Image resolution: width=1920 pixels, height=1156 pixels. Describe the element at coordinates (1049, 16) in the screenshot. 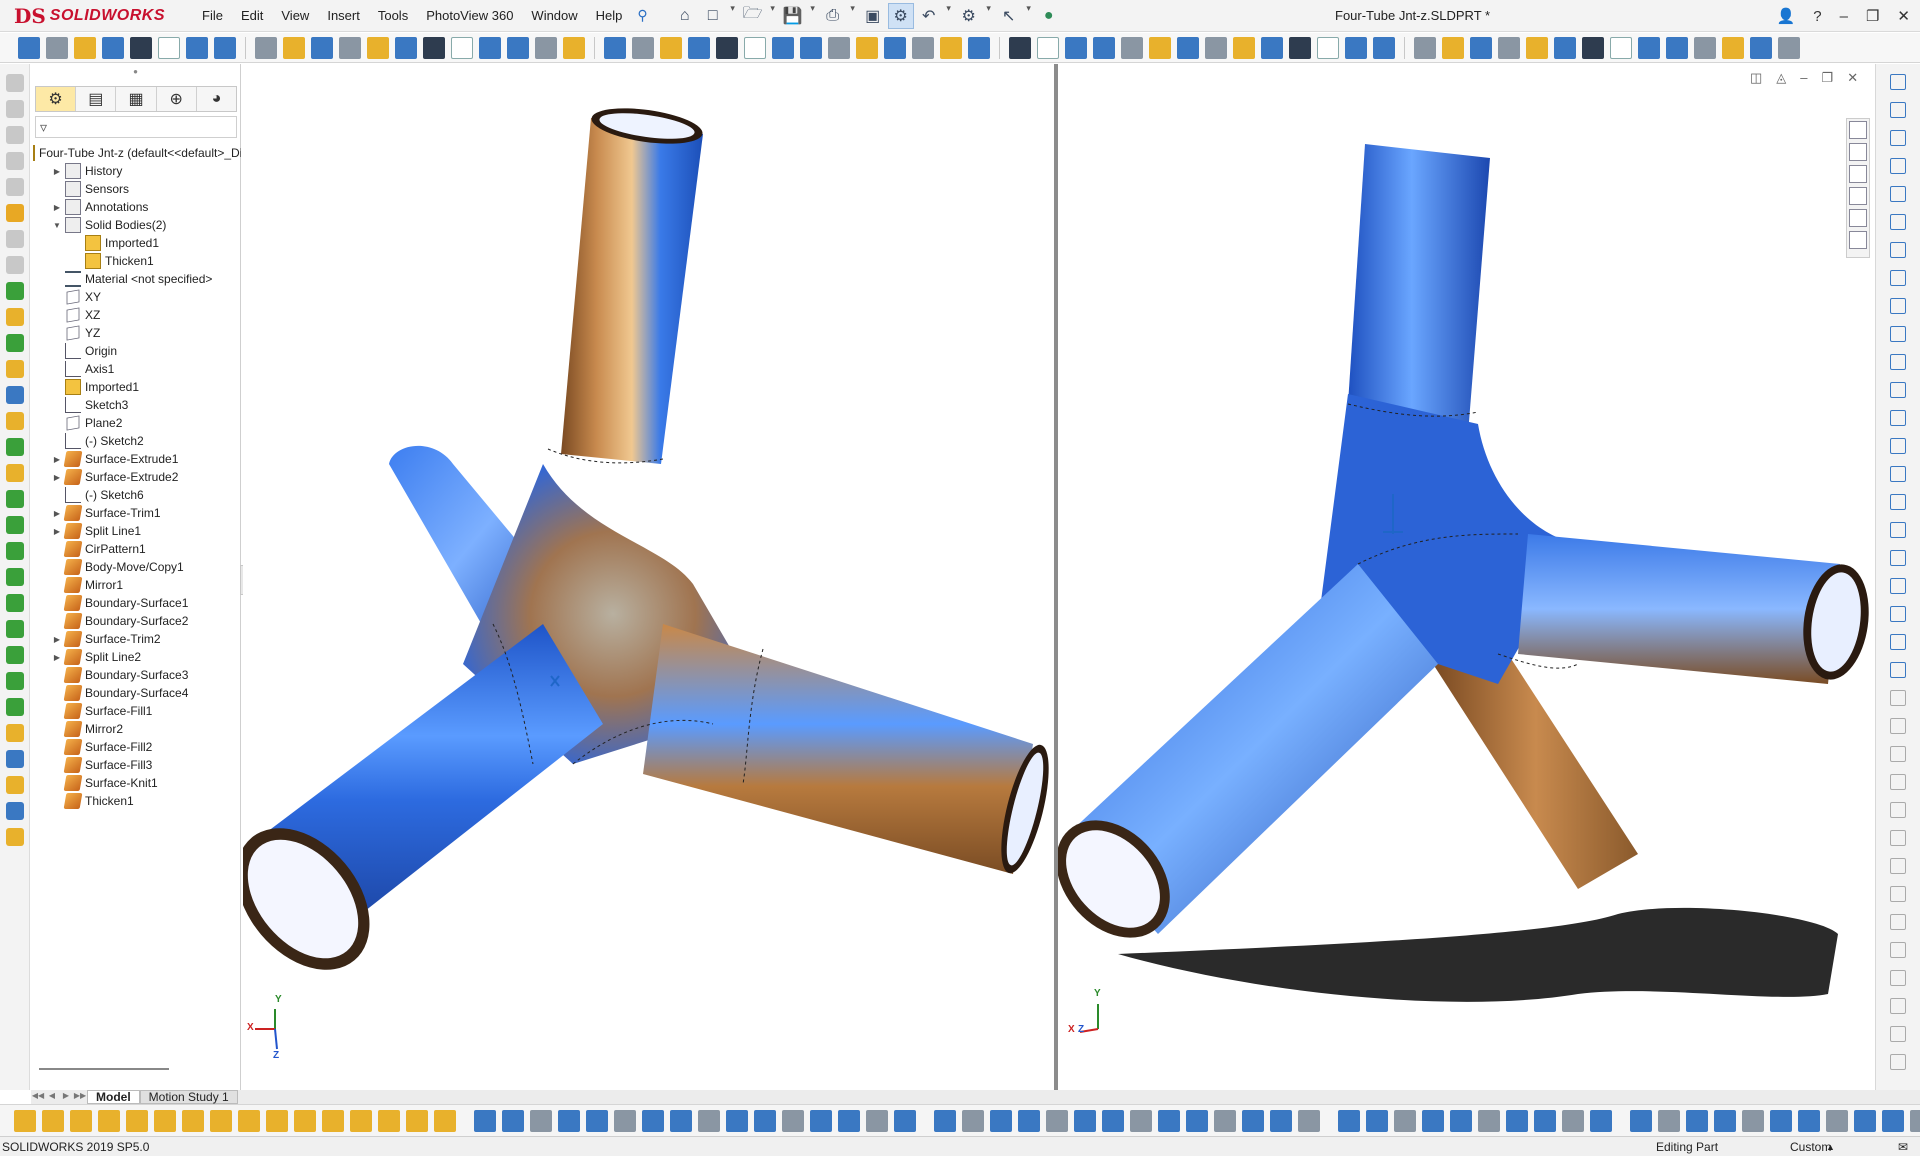

I see `traffic-light-icon: ●` at that location.